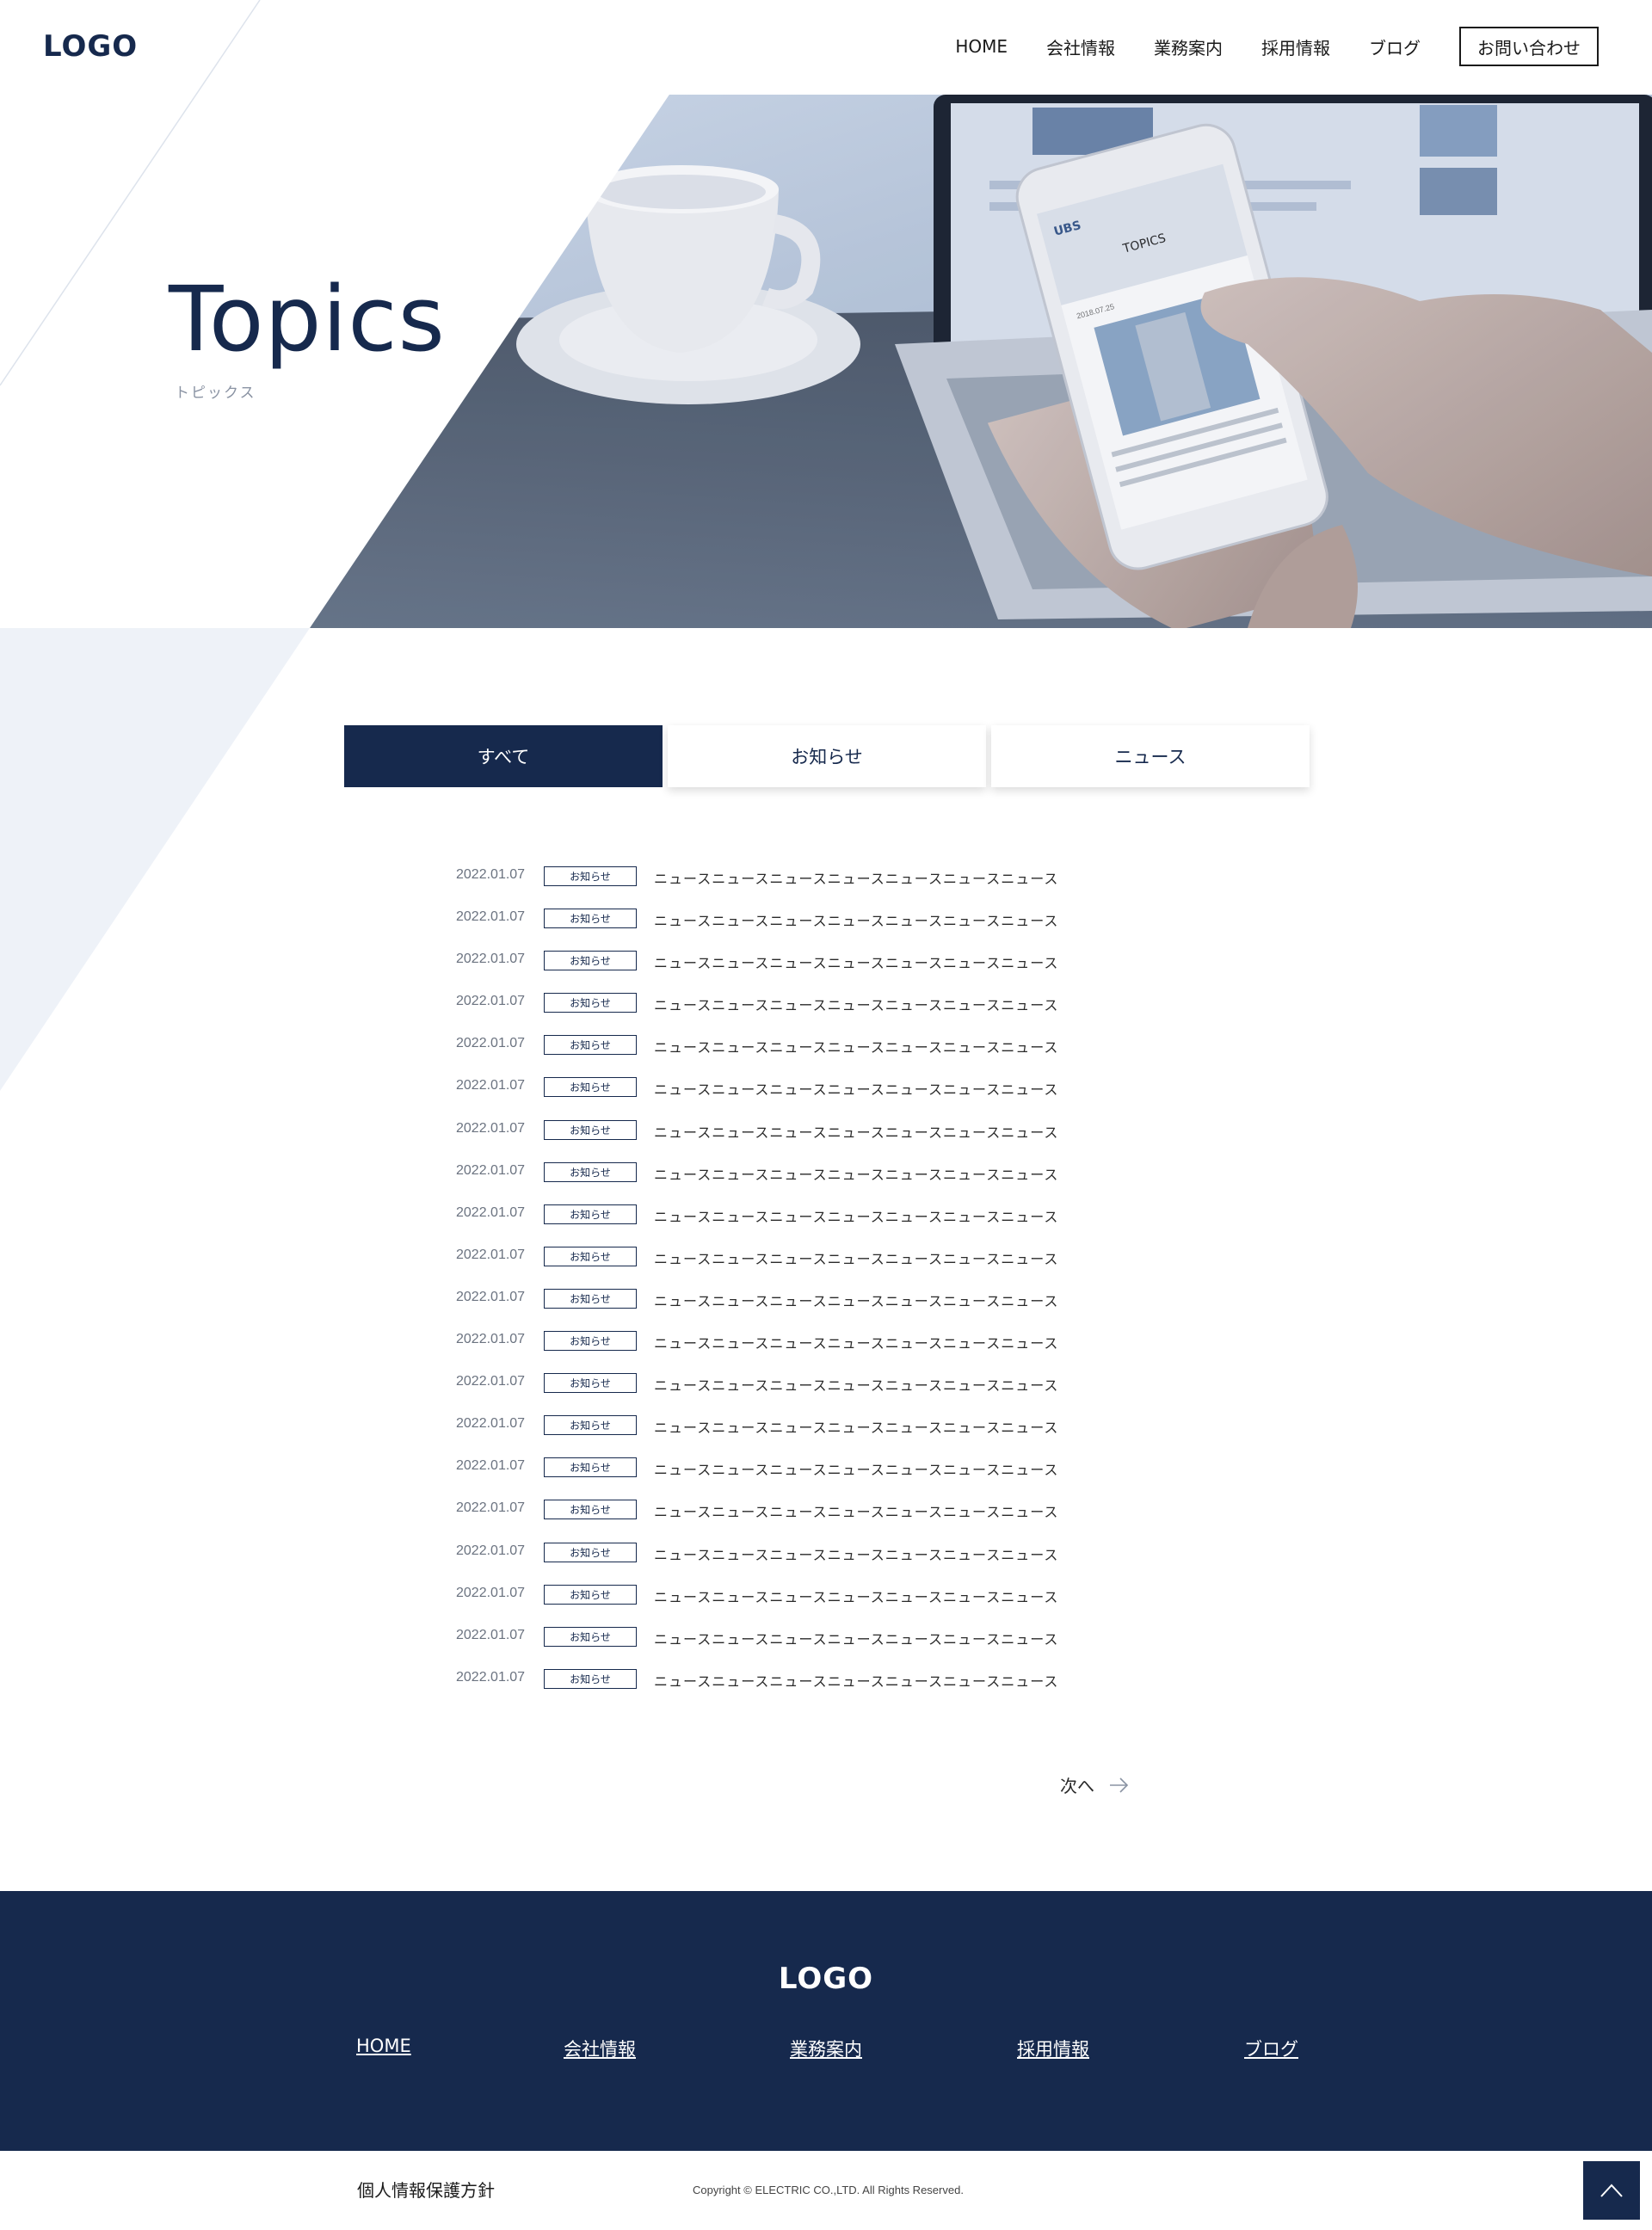 The image size is (1652, 2230). What do you see at coordinates (383, 2046) in the screenshot?
I see `footer-link-home: HOME` at bounding box center [383, 2046].